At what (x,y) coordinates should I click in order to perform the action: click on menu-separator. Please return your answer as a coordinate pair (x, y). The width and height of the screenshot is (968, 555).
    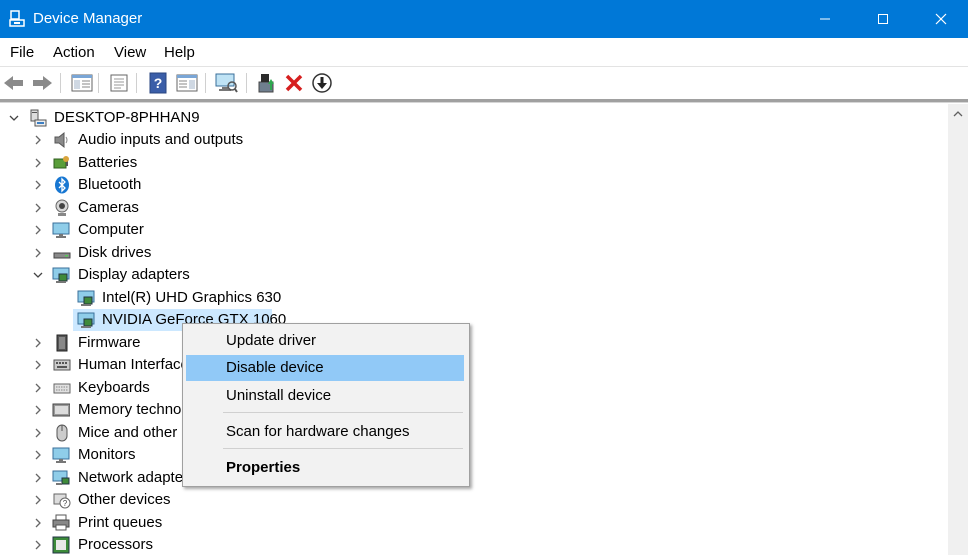
    Looking at the image, I should click on (343, 448).